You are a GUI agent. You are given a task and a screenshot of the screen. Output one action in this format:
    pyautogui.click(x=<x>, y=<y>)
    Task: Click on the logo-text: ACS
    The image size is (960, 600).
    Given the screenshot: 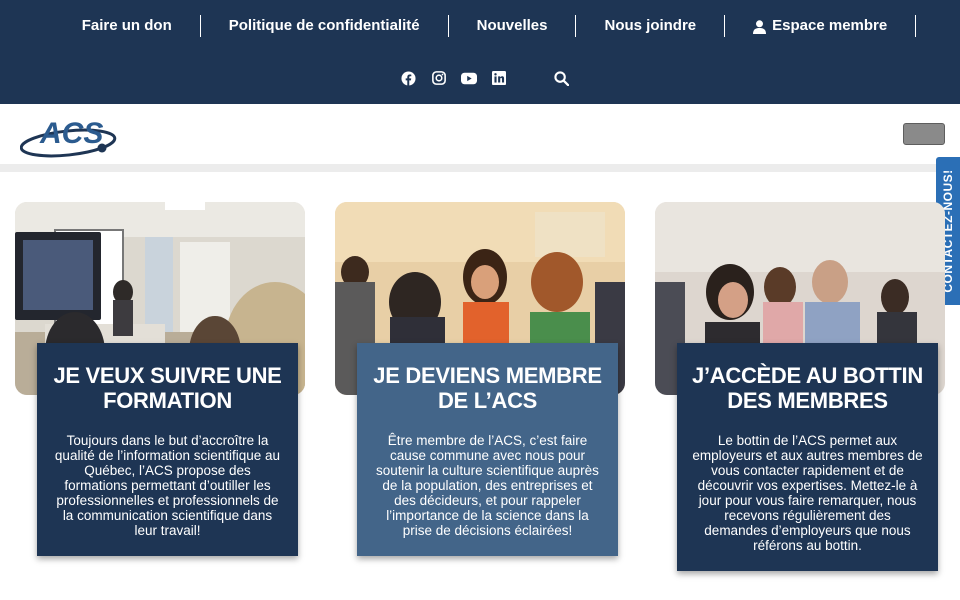 What is the action you would take?
    pyautogui.click(x=71, y=133)
    